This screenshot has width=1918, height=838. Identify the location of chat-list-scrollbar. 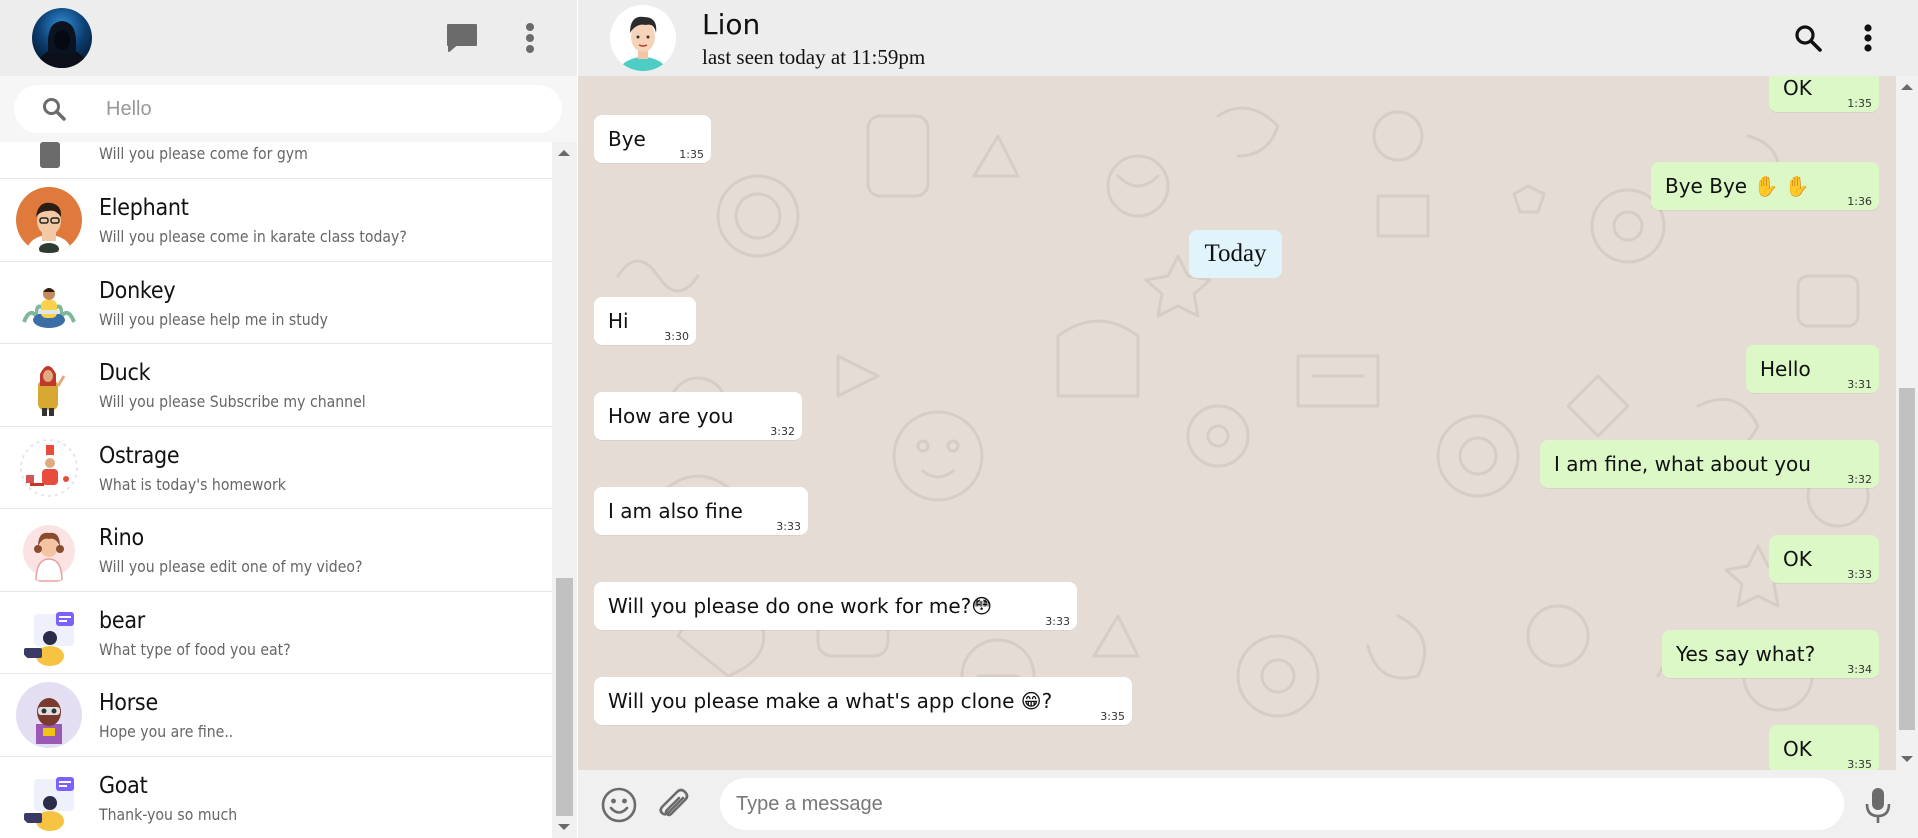
(564, 490).